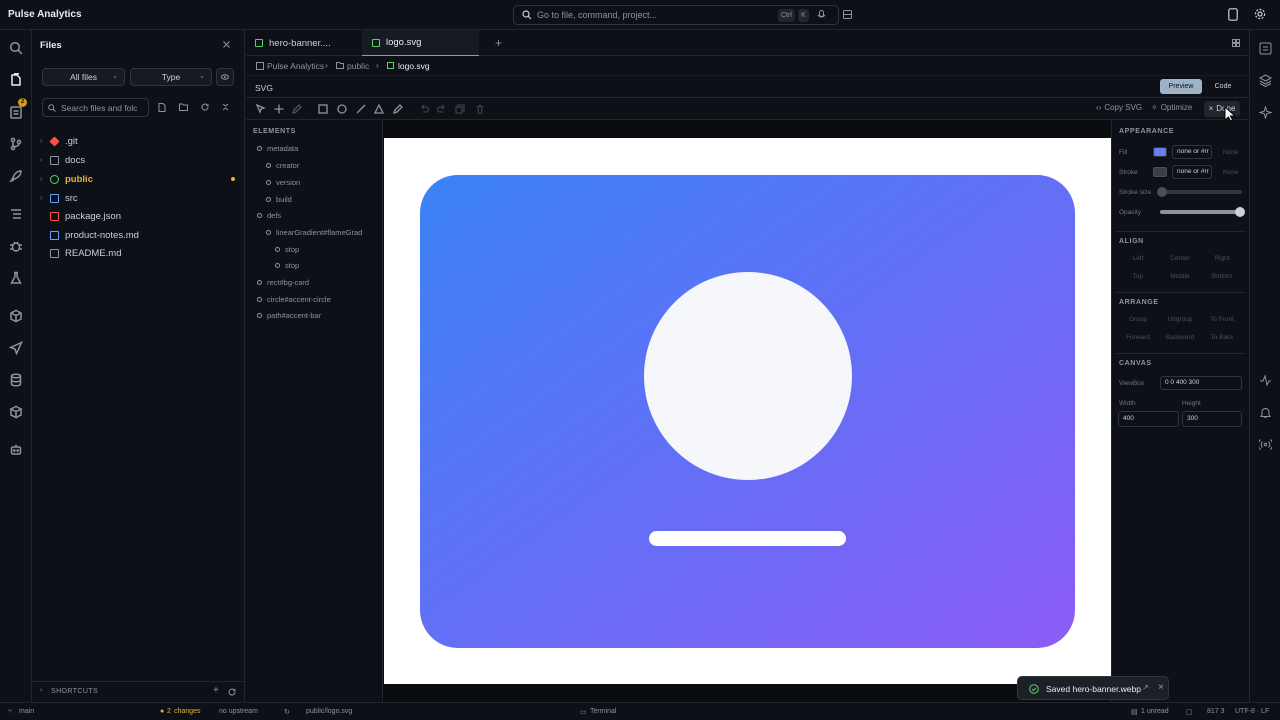 The height and width of the screenshot is (720, 1280). I want to click on tree-item-product-notes: product-notes.md, so click(89, 235).